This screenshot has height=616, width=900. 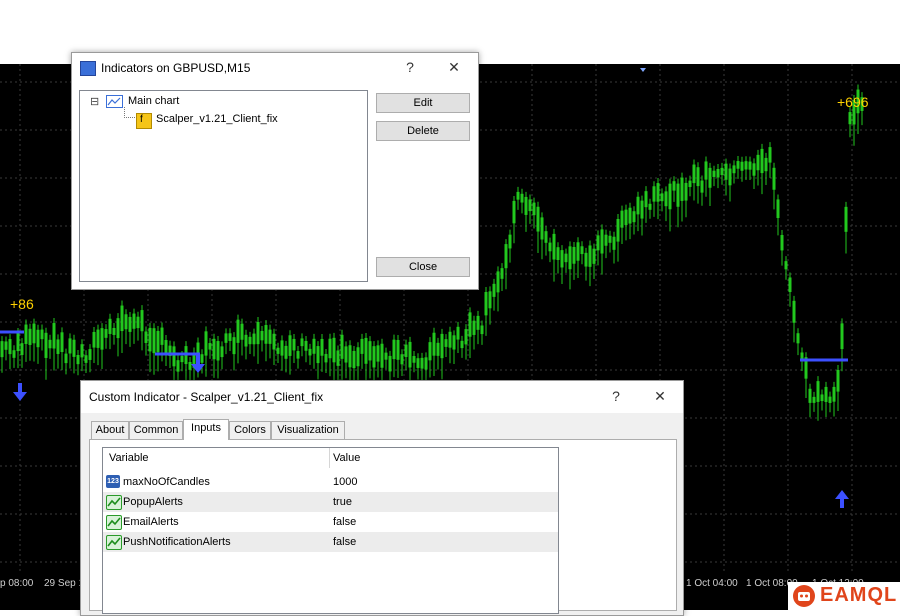 I want to click on edit-button: Edit, so click(x=423, y=103).